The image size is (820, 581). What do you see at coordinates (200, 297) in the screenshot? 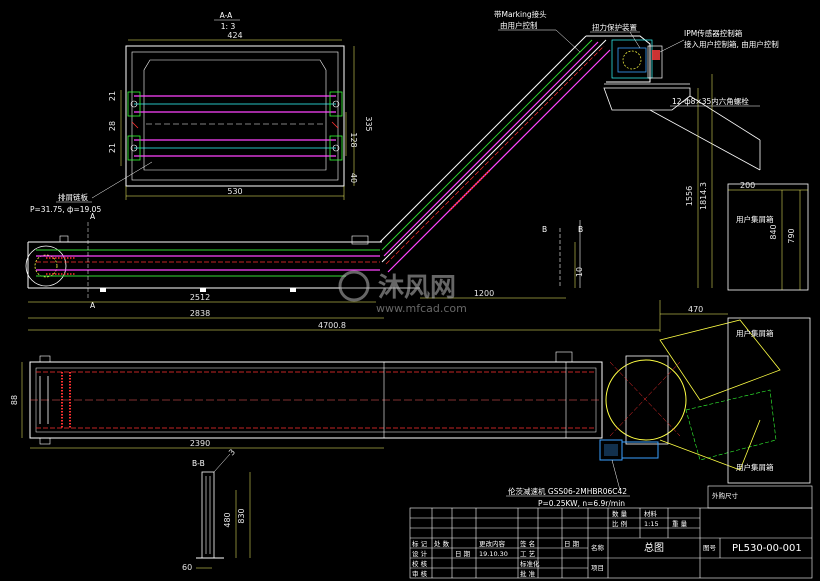
I see `dim-2512: 2512` at bounding box center [200, 297].